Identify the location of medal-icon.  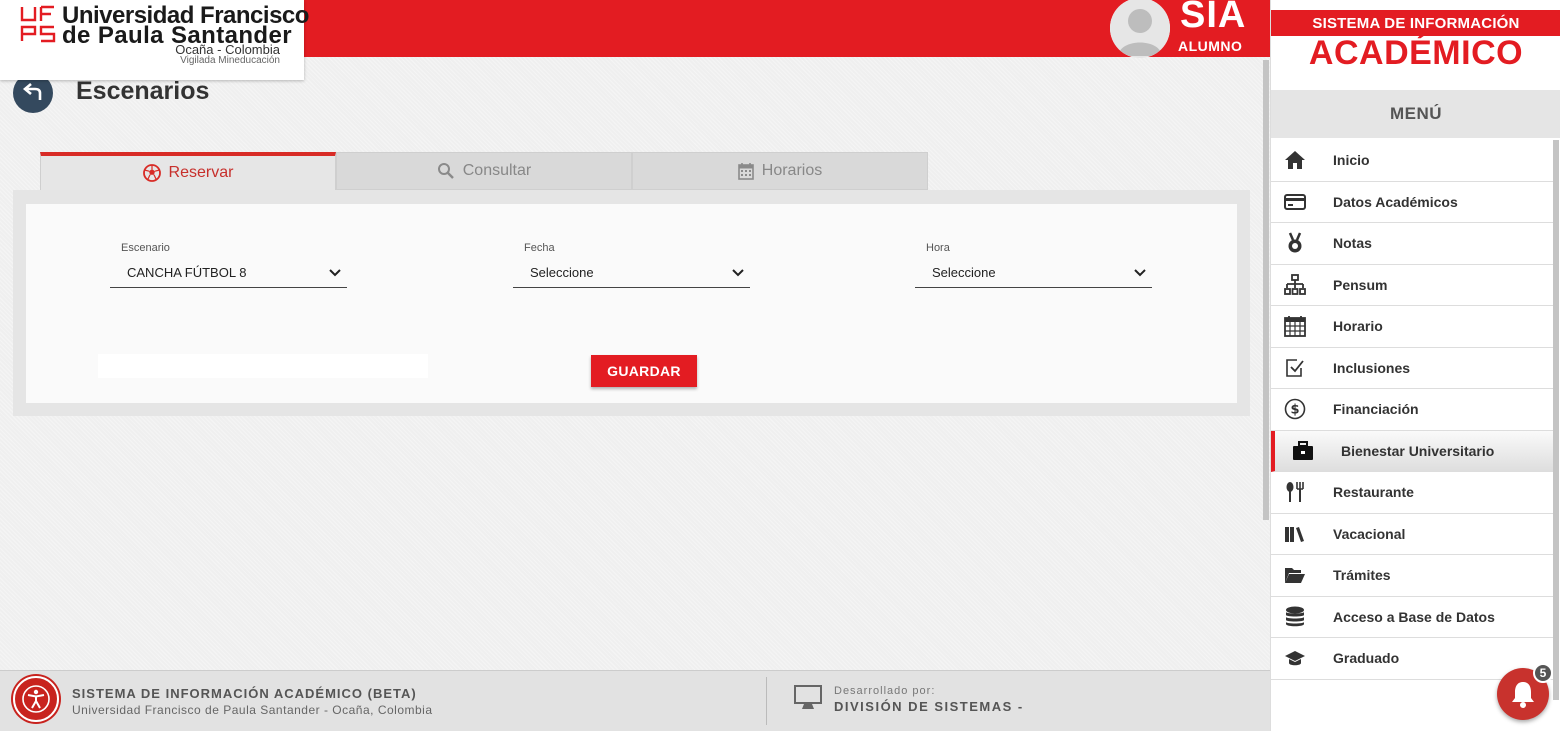
(1295, 243).